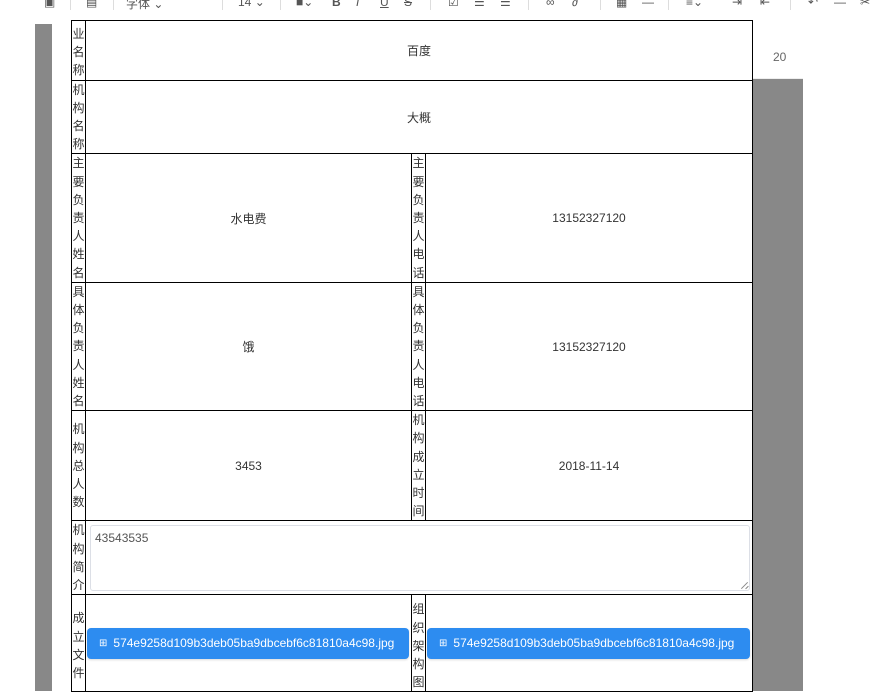  I want to click on ordered-list-icon: ☰, so click(479, 4).